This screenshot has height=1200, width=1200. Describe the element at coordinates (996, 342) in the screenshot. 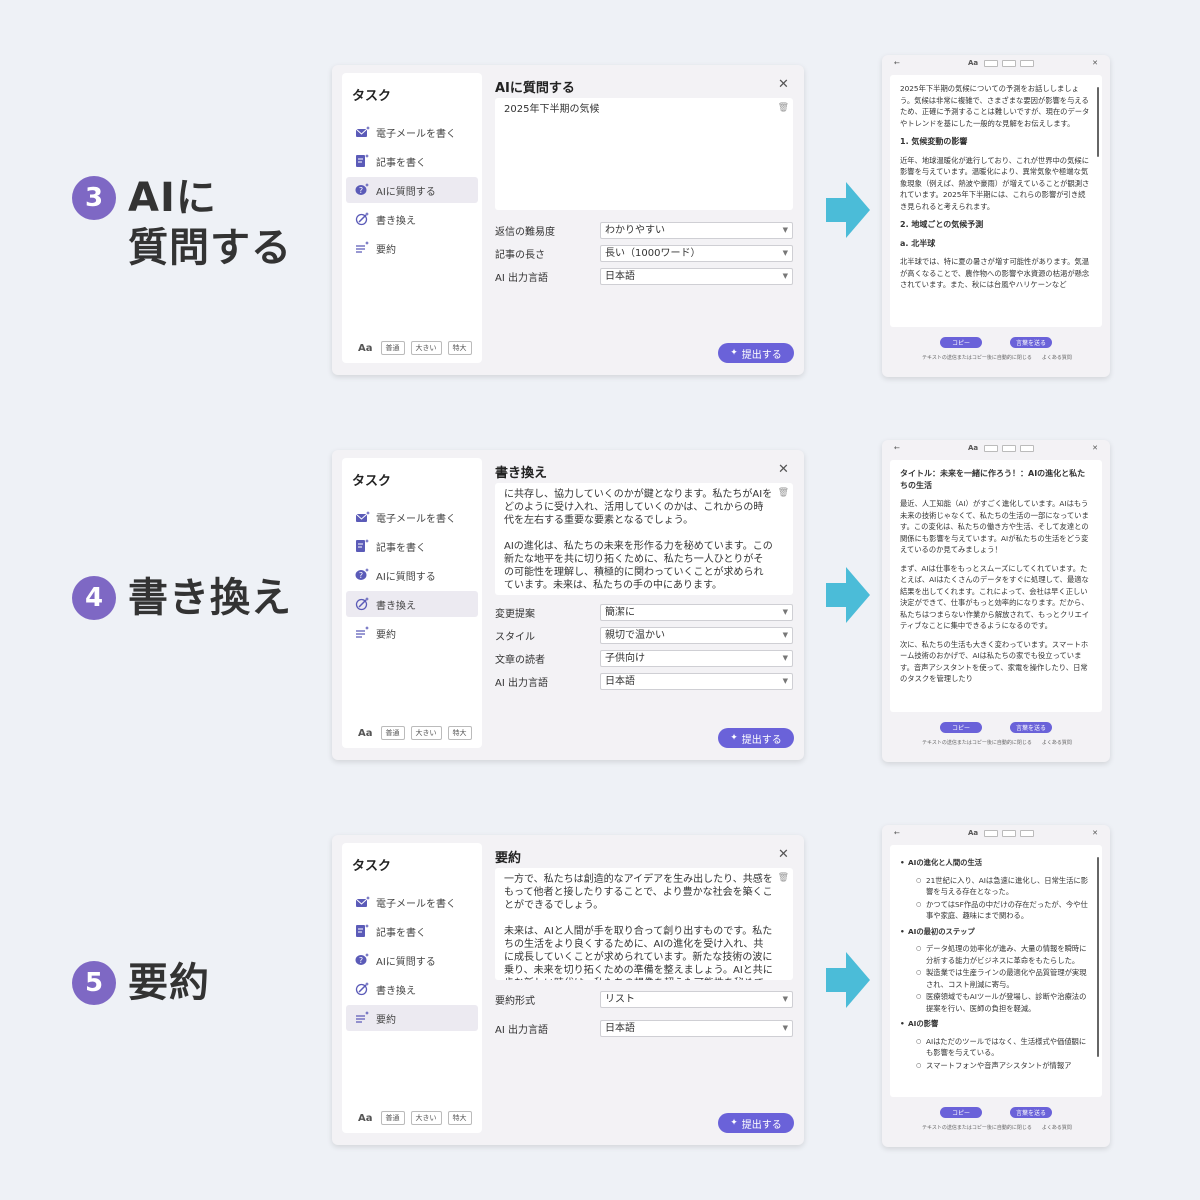

I see `result-actions: コピー 言葉を送る` at that location.